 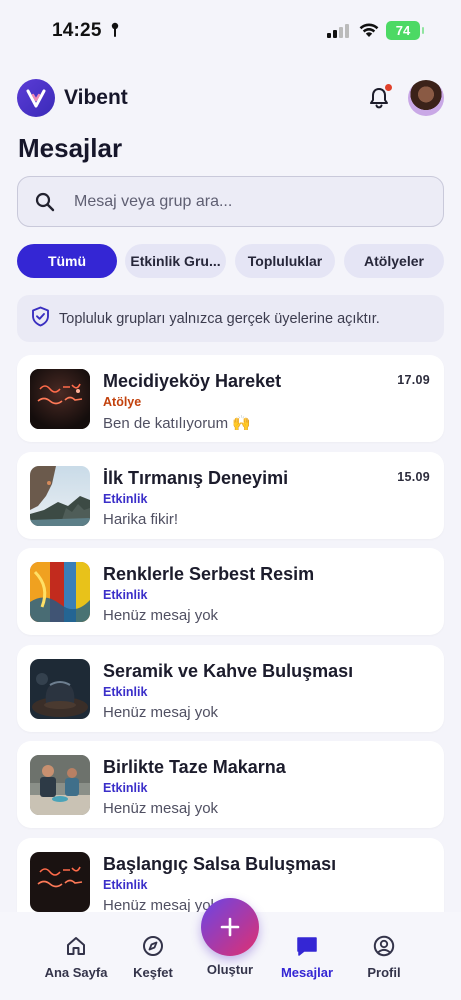 What do you see at coordinates (153, 946) in the screenshot?
I see `compass-icon` at bounding box center [153, 946].